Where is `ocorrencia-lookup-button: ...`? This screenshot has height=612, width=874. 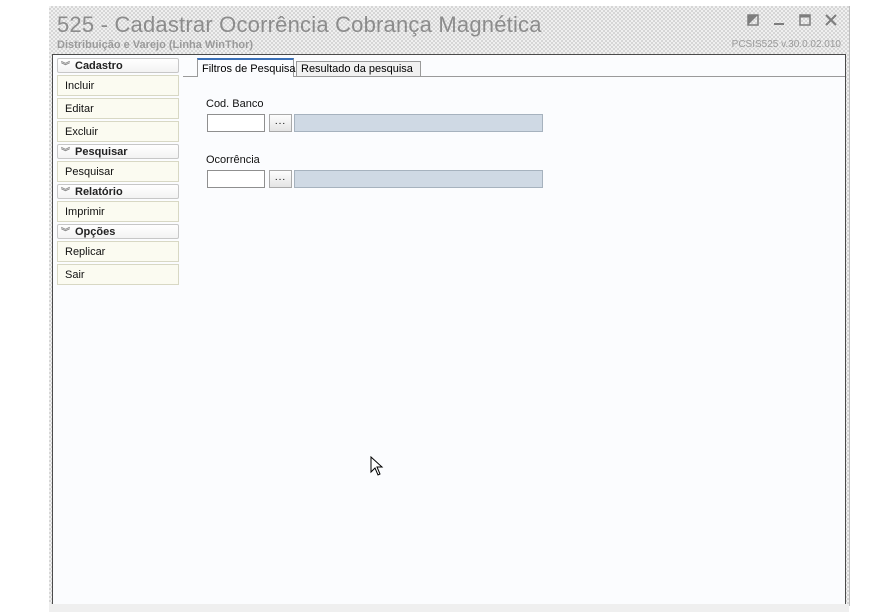 ocorrencia-lookup-button: ... is located at coordinates (280, 179).